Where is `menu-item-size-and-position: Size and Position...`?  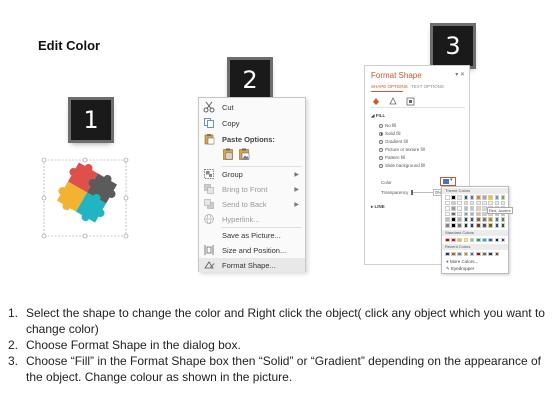
menu-item-size-and-position: Size and Position... is located at coordinates (252, 250).